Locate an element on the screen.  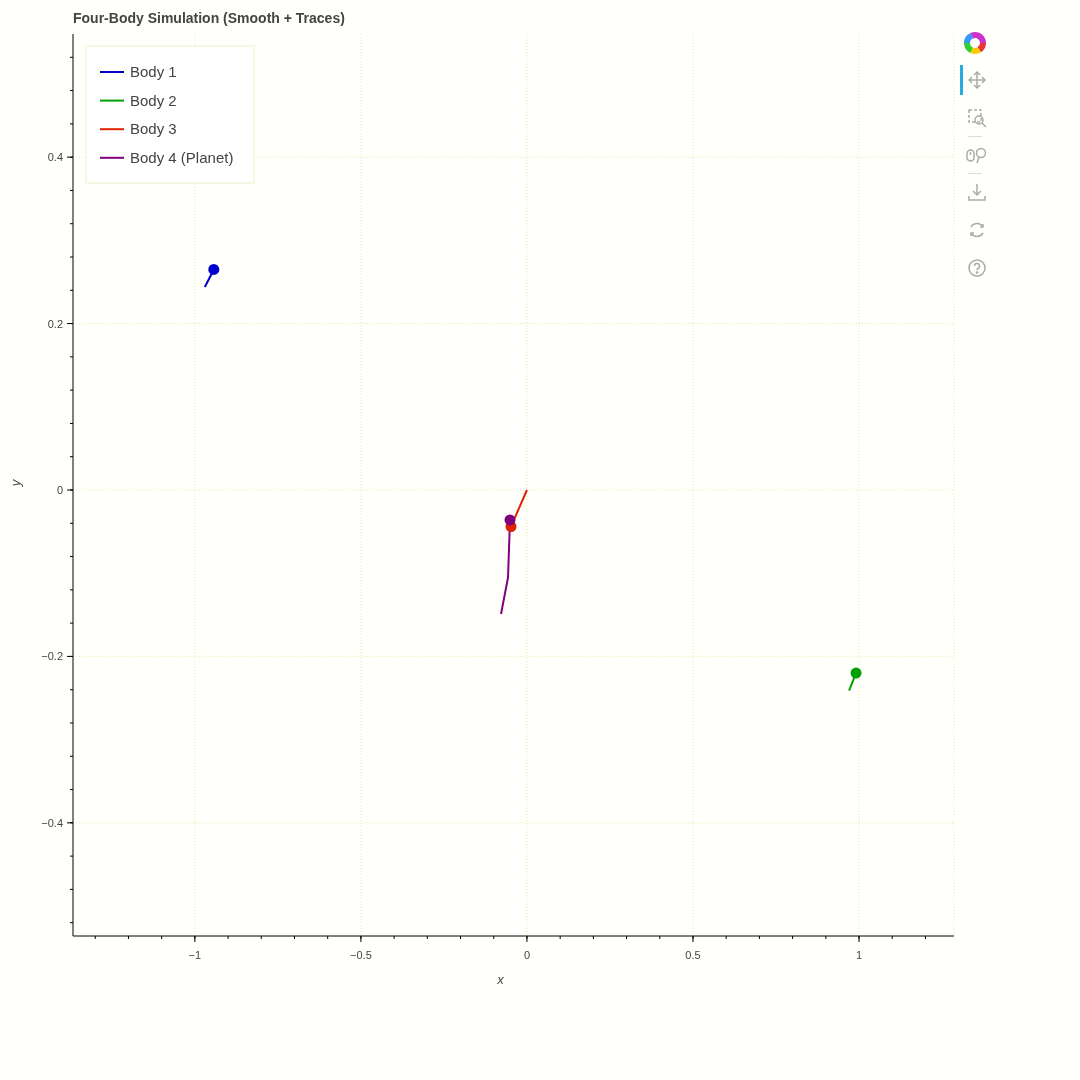
tick-label: 0.5 is located at coordinates (693, 955).